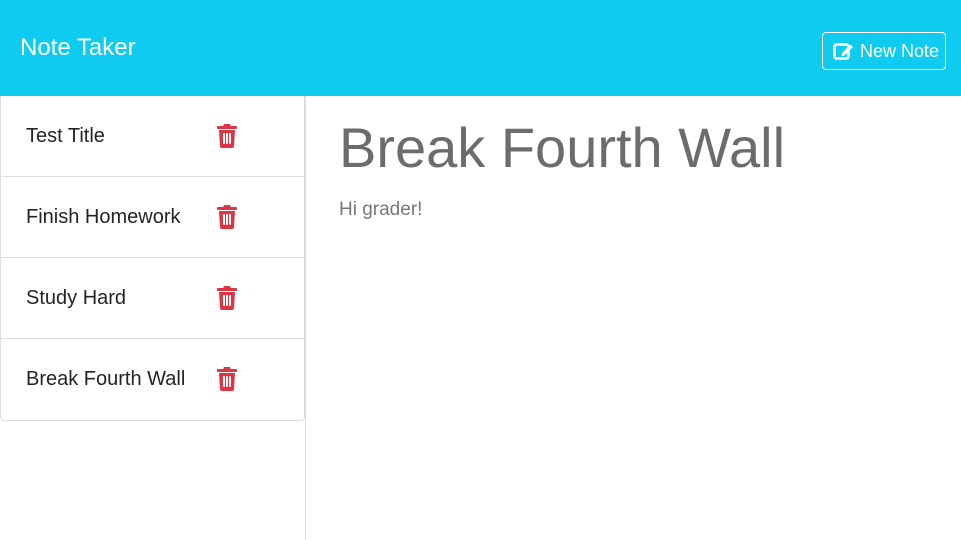  I want to click on note-title: Break Fourth Wall, so click(562, 148).